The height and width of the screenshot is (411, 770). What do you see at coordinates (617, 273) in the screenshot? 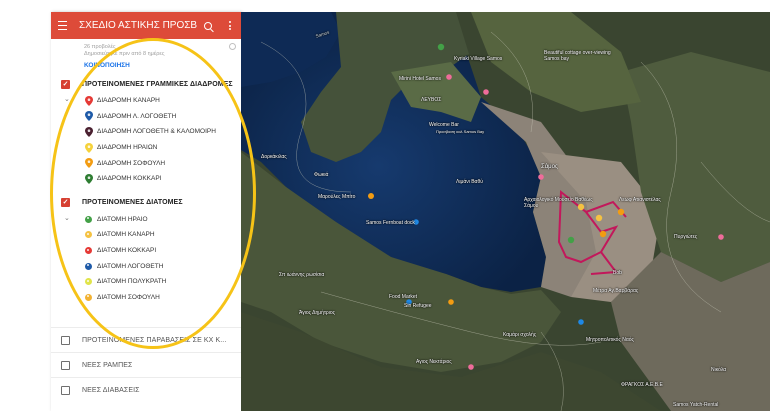
I see `map-label: Bob` at bounding box center [617, 273].